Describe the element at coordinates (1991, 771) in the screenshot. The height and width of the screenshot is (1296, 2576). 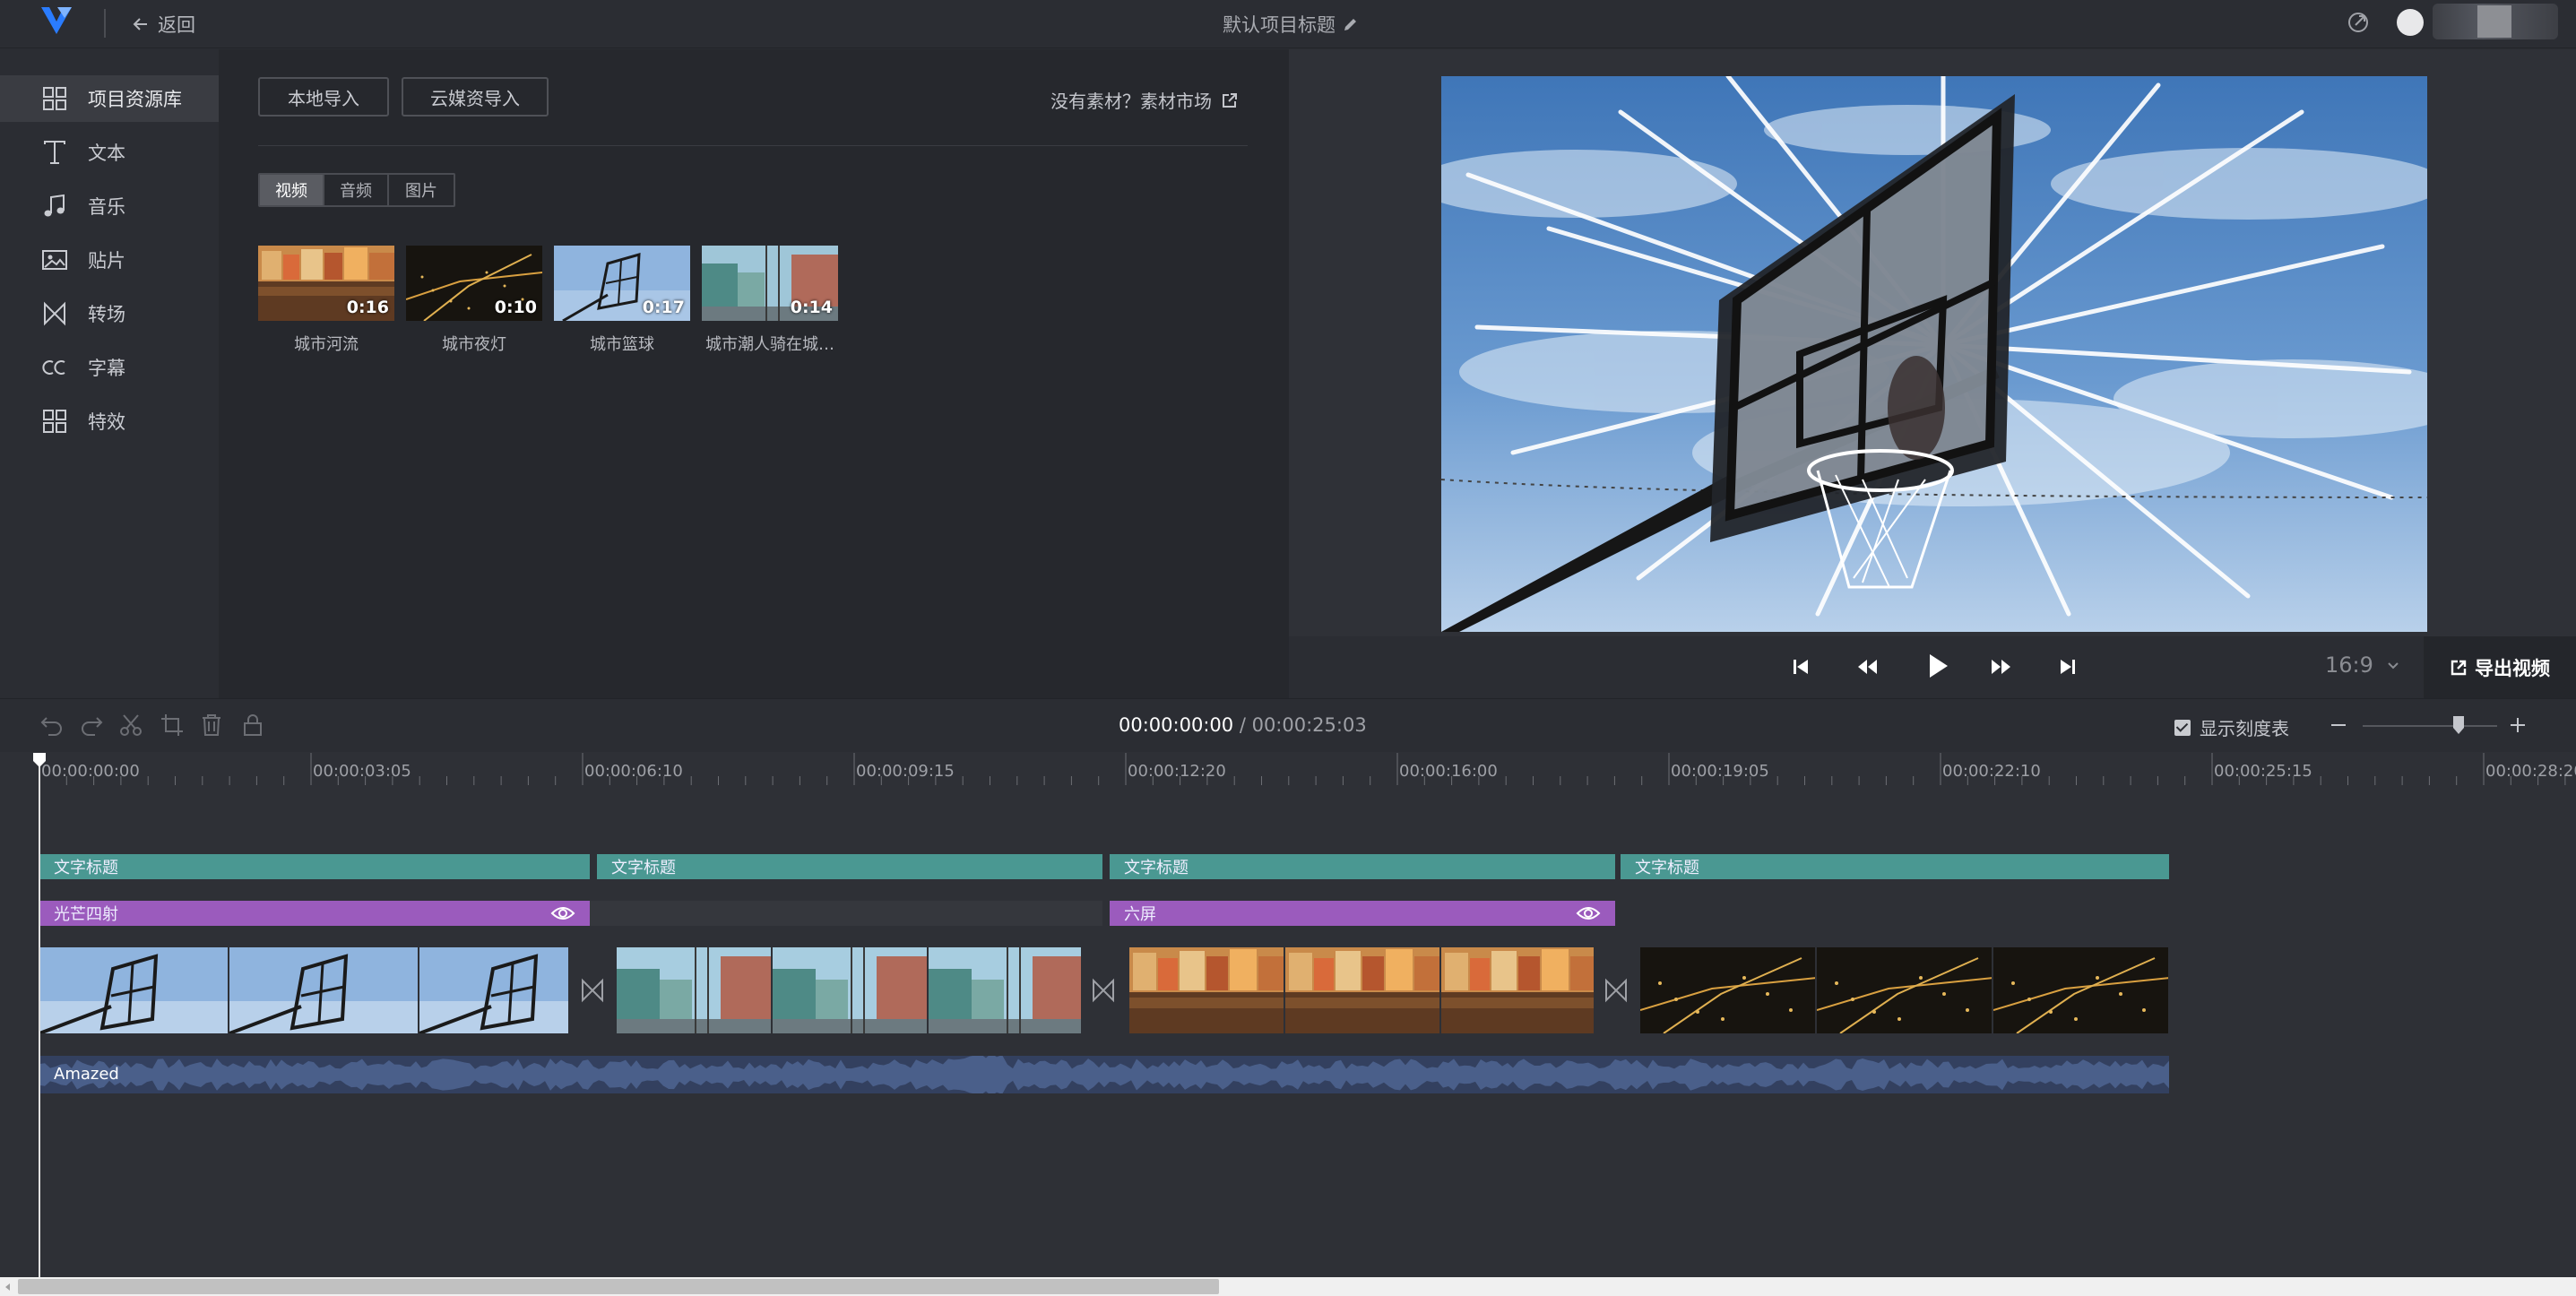
I see `ruler-tick-label: 00:00:22:10` at that location.